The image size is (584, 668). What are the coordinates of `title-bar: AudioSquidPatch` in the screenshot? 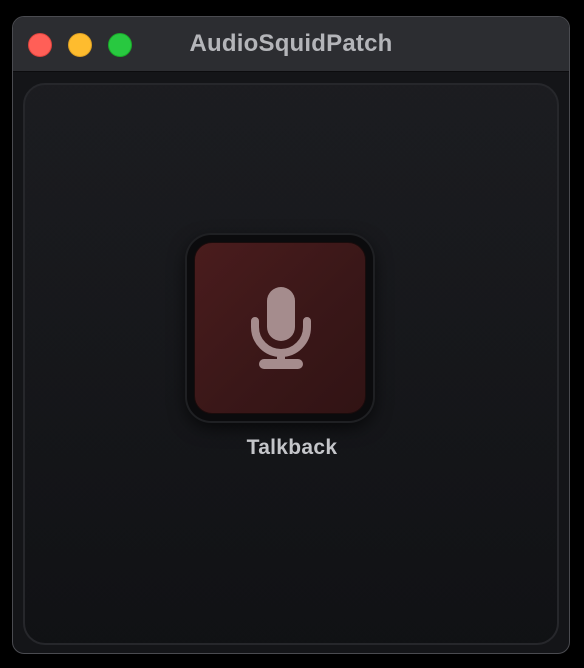 It's located at (291, 44).